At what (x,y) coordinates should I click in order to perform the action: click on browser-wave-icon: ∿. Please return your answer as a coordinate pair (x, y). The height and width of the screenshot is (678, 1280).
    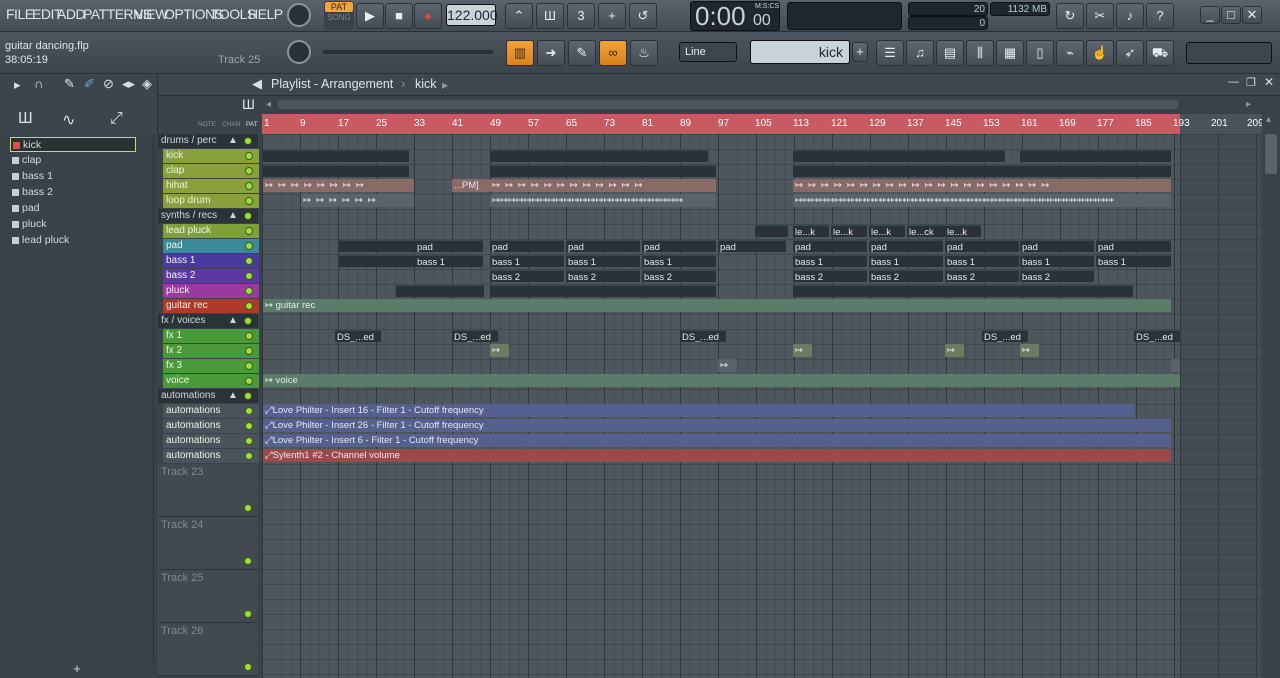
    Looking at the image, I should click on (68, 120).